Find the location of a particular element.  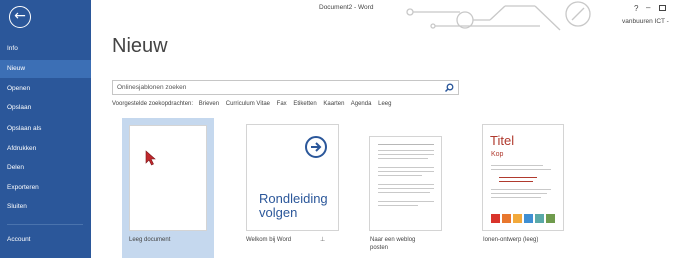

template-blog-post is located at coordinates (405, 183).